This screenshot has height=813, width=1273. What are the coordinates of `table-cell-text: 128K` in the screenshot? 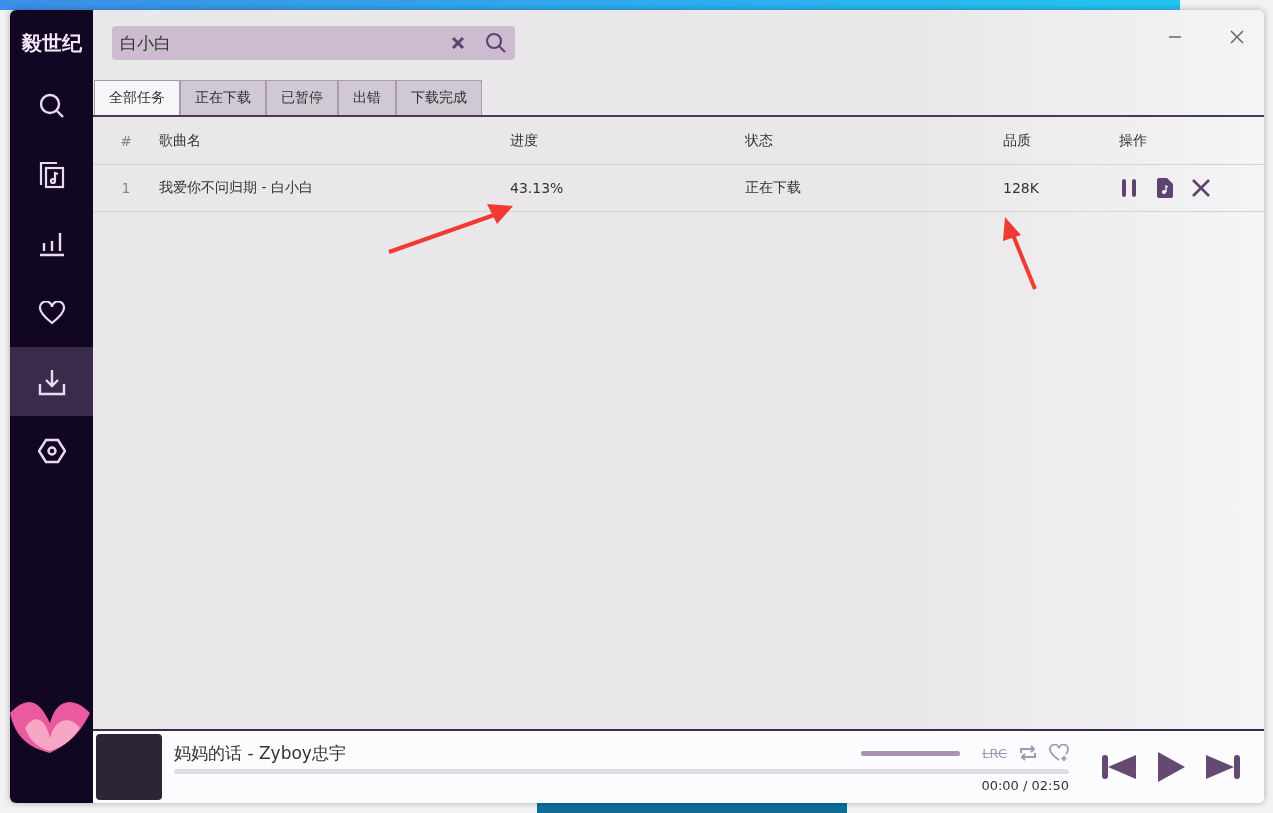 It's located at (1021, 188).